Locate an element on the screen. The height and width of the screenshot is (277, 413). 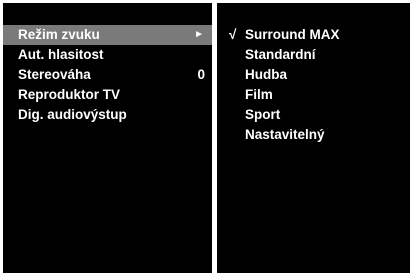
menu-item-label: Režim zvuku is located at coordinates (59, 34).